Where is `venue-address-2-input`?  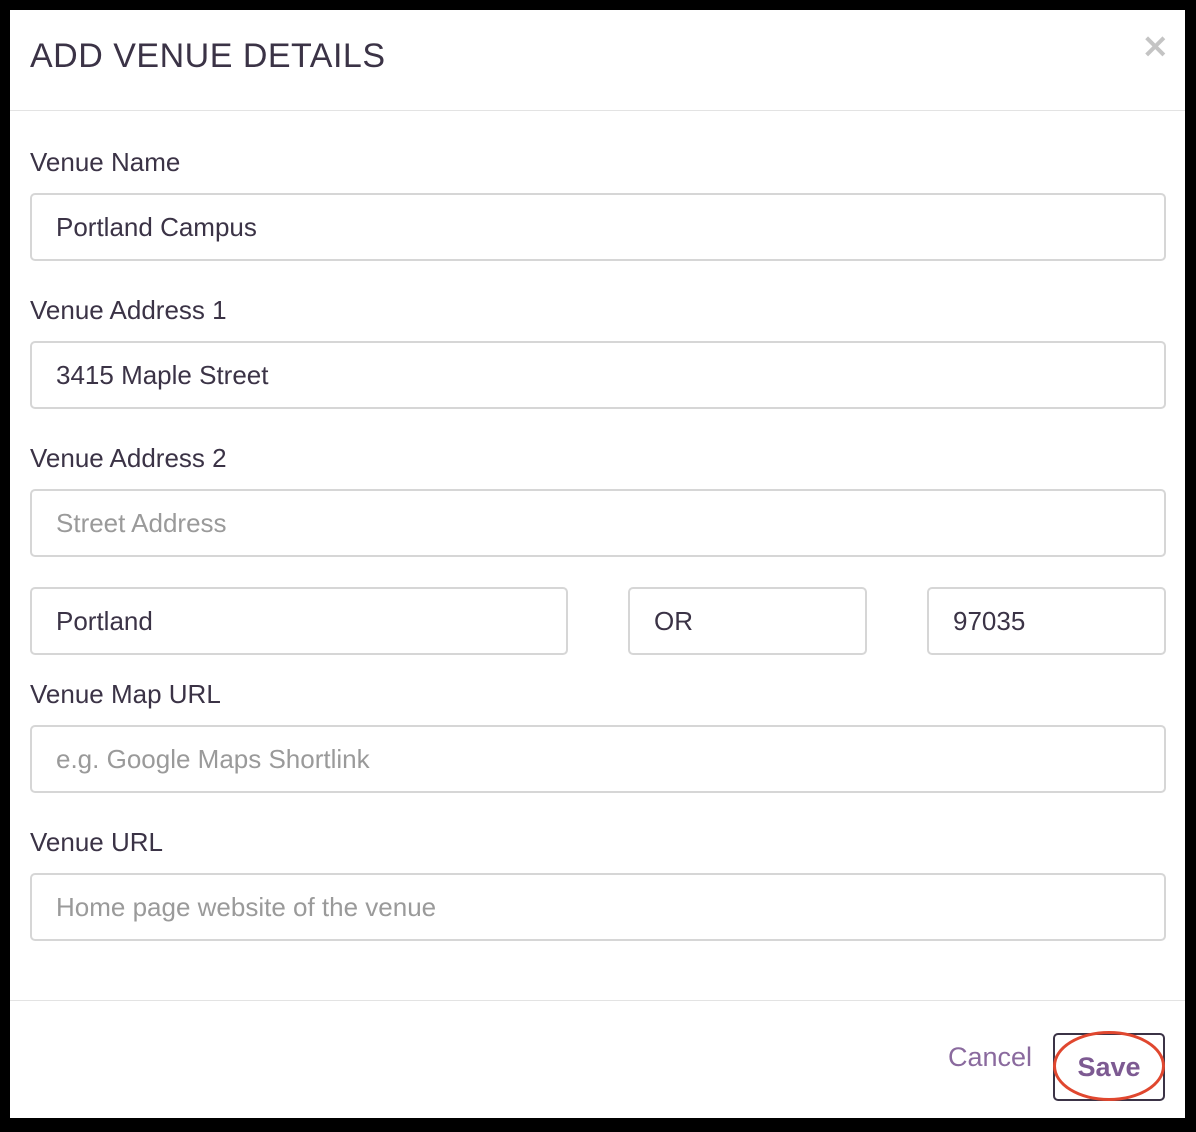 venue-address-2-input is located at coordinates (598, 523).